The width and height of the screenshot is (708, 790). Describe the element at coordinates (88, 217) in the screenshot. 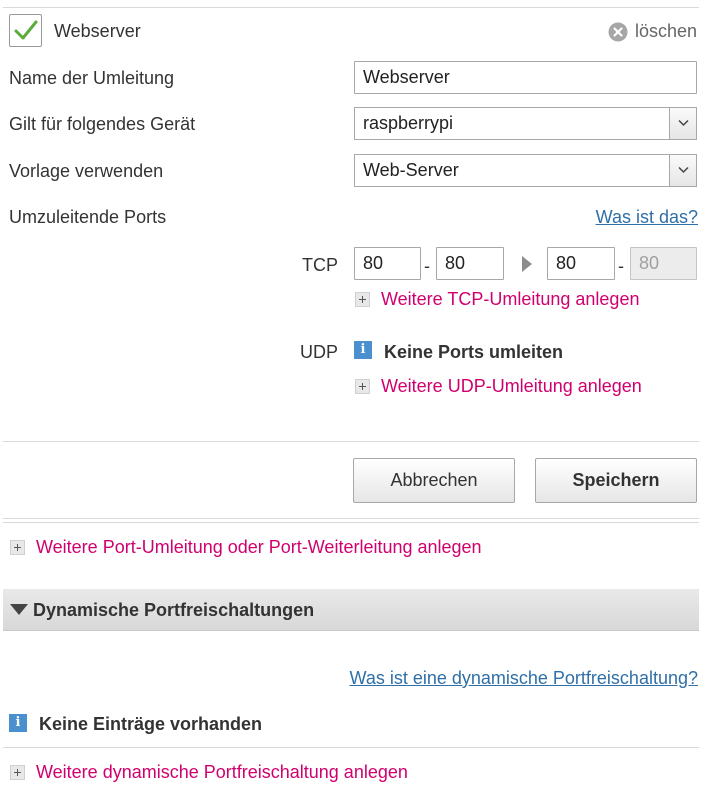

I see `ports-label: Umzuleitende Ports` at that location.